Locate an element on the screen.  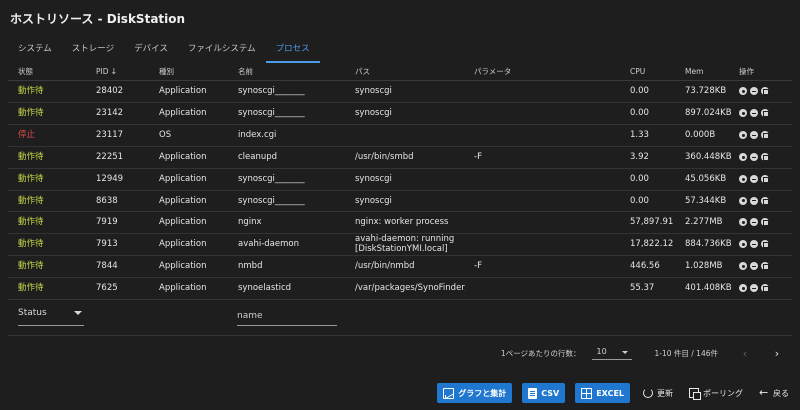
name-filter-input is located at coordinates (287, 316).